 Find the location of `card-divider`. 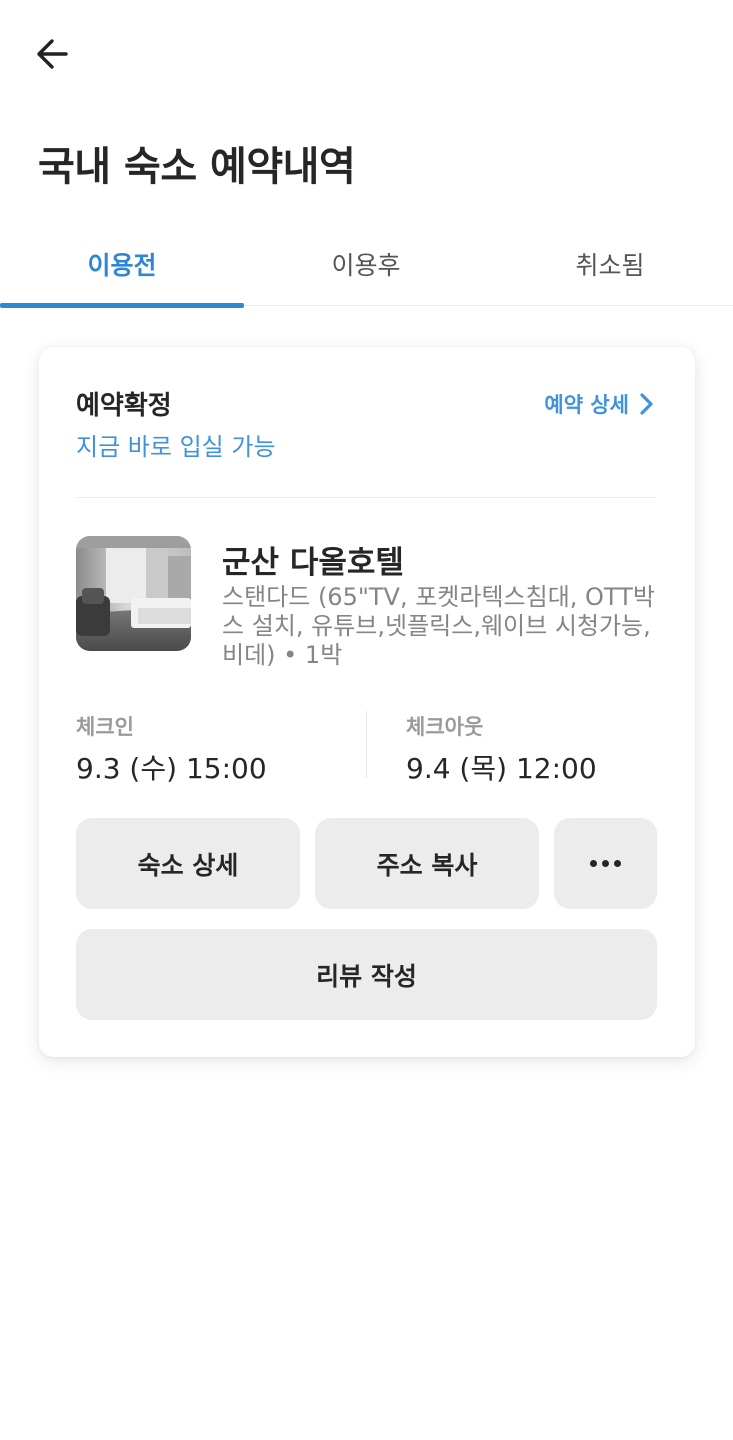

card-divider is located at coordinates (366, 497).